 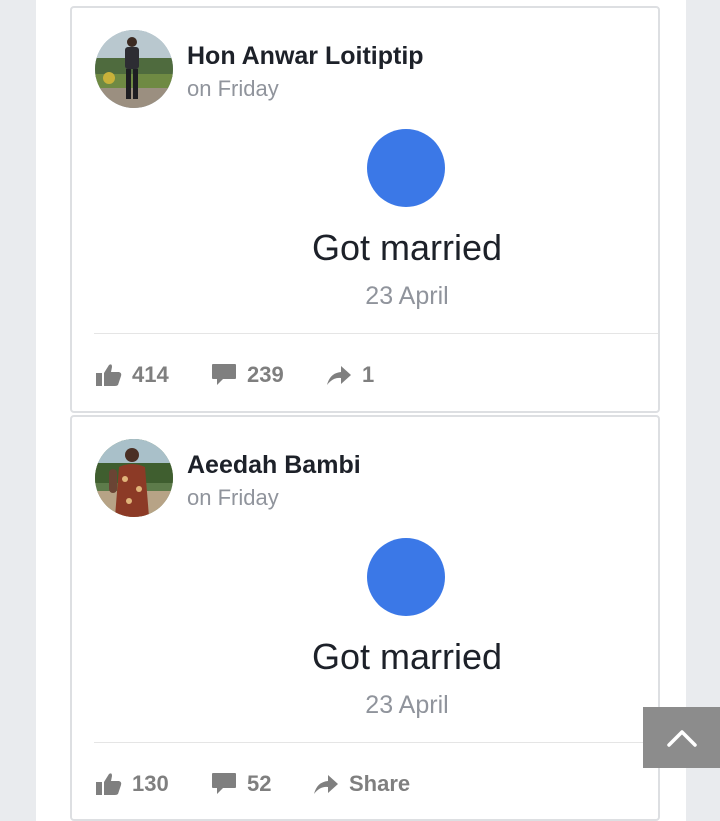 I want to click on comment-button: 52, so click(x=262, y=784).